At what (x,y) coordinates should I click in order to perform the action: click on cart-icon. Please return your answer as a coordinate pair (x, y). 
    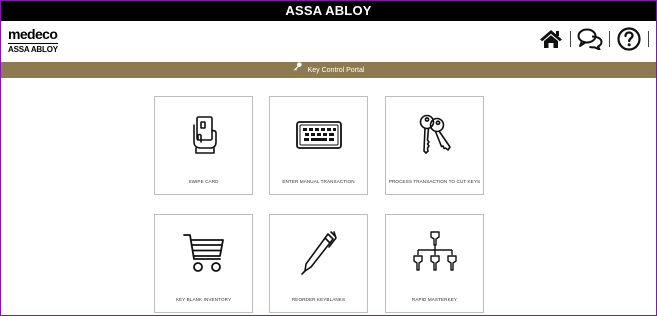
    Looking at the image, I should click on (203, 252).